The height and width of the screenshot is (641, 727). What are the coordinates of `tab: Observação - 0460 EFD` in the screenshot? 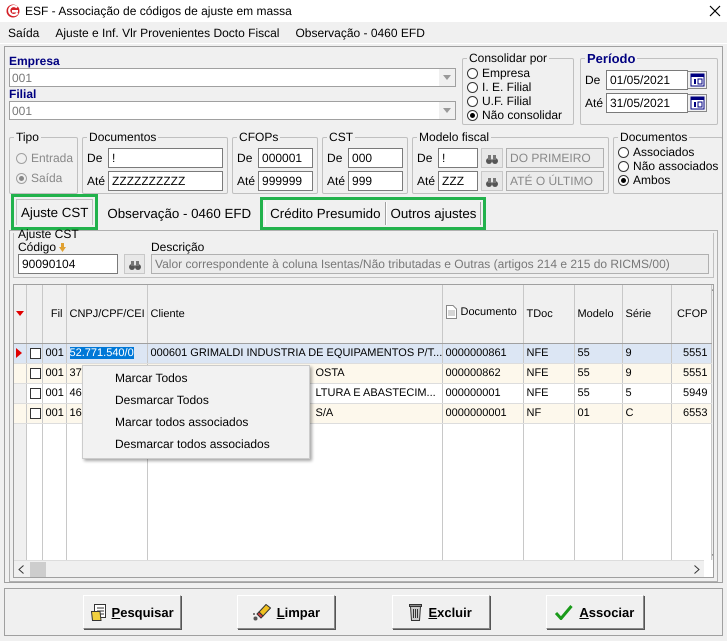 It's located at (179, 213).